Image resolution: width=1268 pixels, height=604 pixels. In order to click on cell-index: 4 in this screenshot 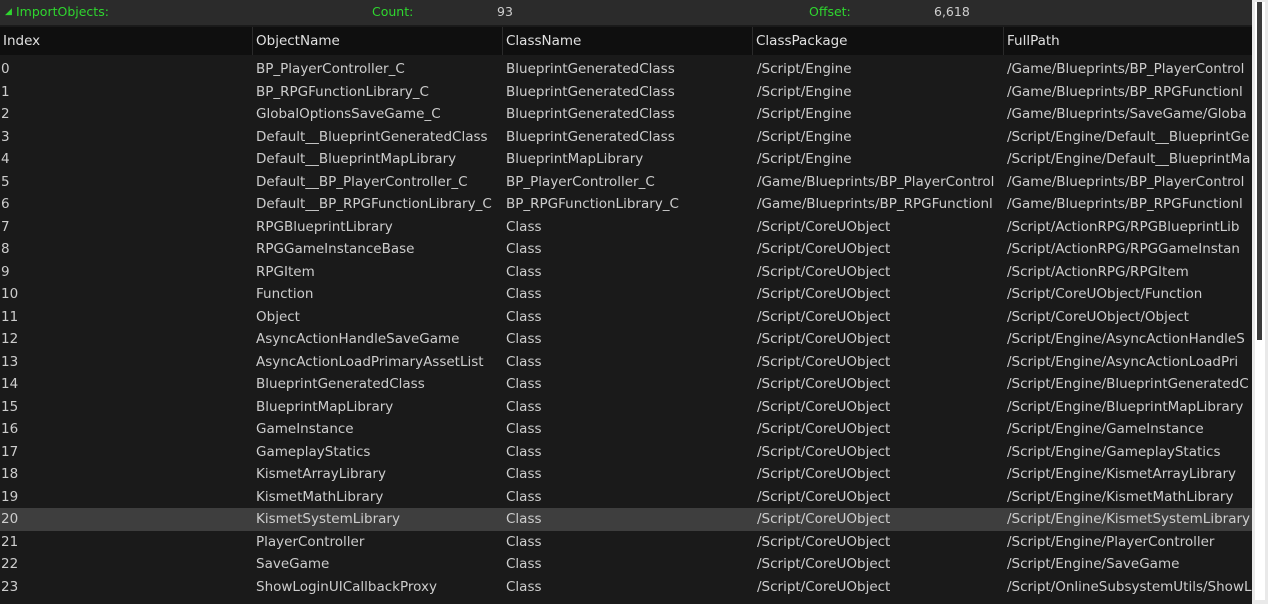, I will do `click(5, 159)`.